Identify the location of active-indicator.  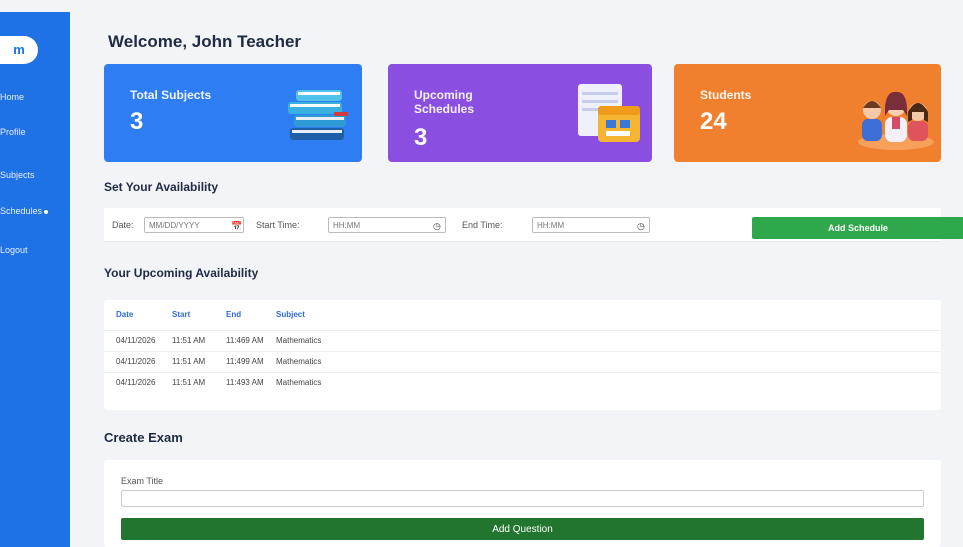
(46, 211).